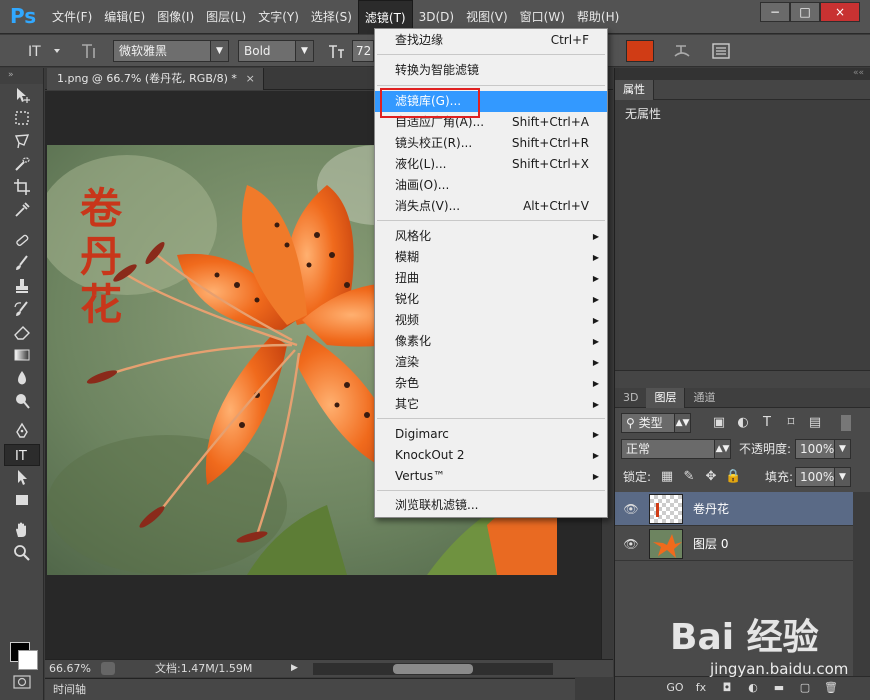 This screenshot has height=700, width=870. I want to click on fill-field: 100% ▼, so click(823, 477).